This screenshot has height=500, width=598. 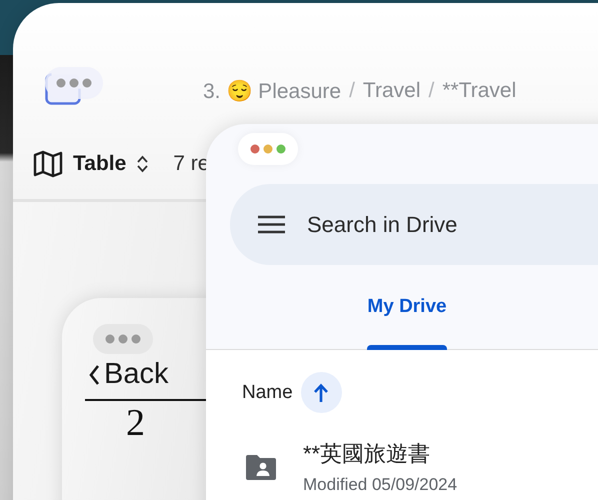 I want to click on file-name: **英國旅遊書, so click(x=380, y=454).